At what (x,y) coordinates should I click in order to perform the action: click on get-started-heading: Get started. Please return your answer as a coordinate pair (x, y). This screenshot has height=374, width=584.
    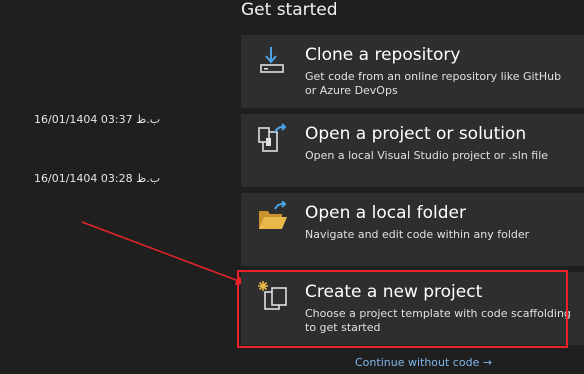
    Looking at the image, I should click on (289, 10).